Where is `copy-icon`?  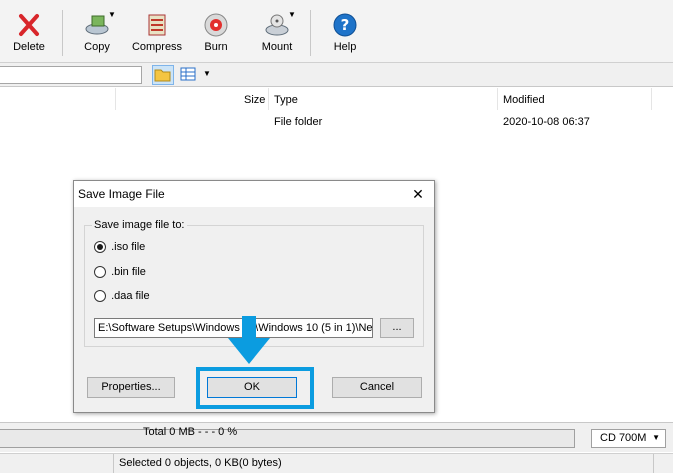
copy-icon is located at coordinates (97, 25).